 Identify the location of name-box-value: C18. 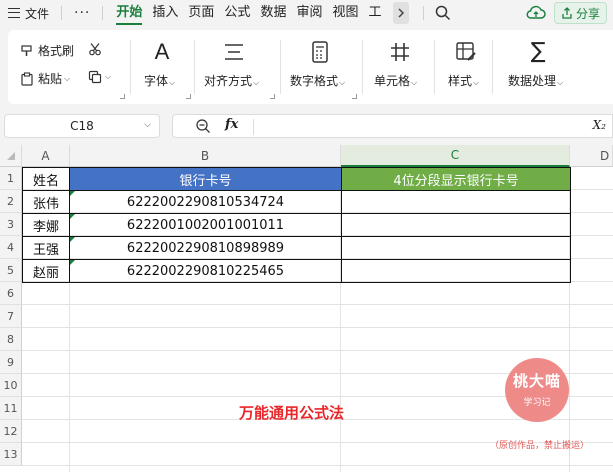
(82, 126).